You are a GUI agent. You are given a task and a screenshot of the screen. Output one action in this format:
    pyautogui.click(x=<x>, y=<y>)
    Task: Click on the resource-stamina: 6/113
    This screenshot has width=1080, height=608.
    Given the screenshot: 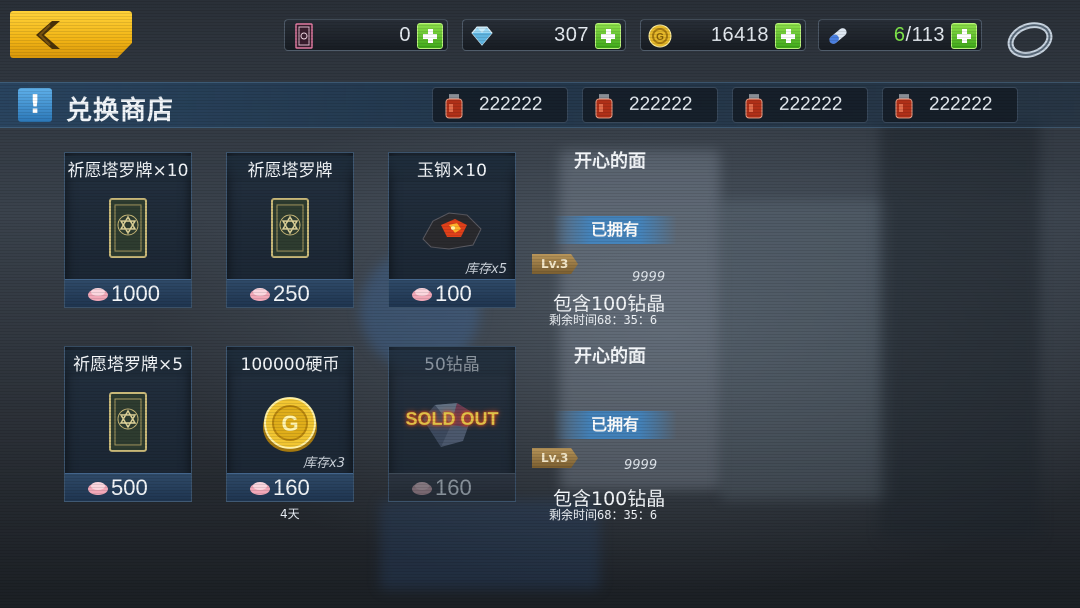 What is the action you would take?
    pyautogui.click(x=900, y=35)
    